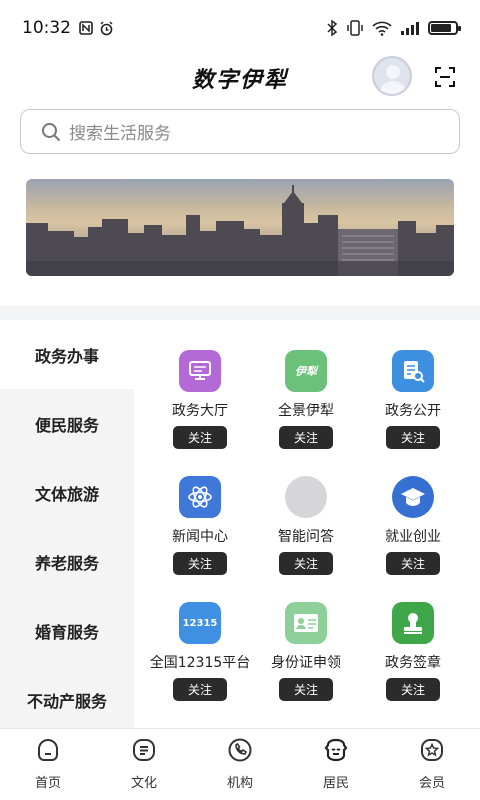  What do you see at coordinates (355, 28) in the screenshot?
I see `vibrate-icon` at bounding box center [355, 28].